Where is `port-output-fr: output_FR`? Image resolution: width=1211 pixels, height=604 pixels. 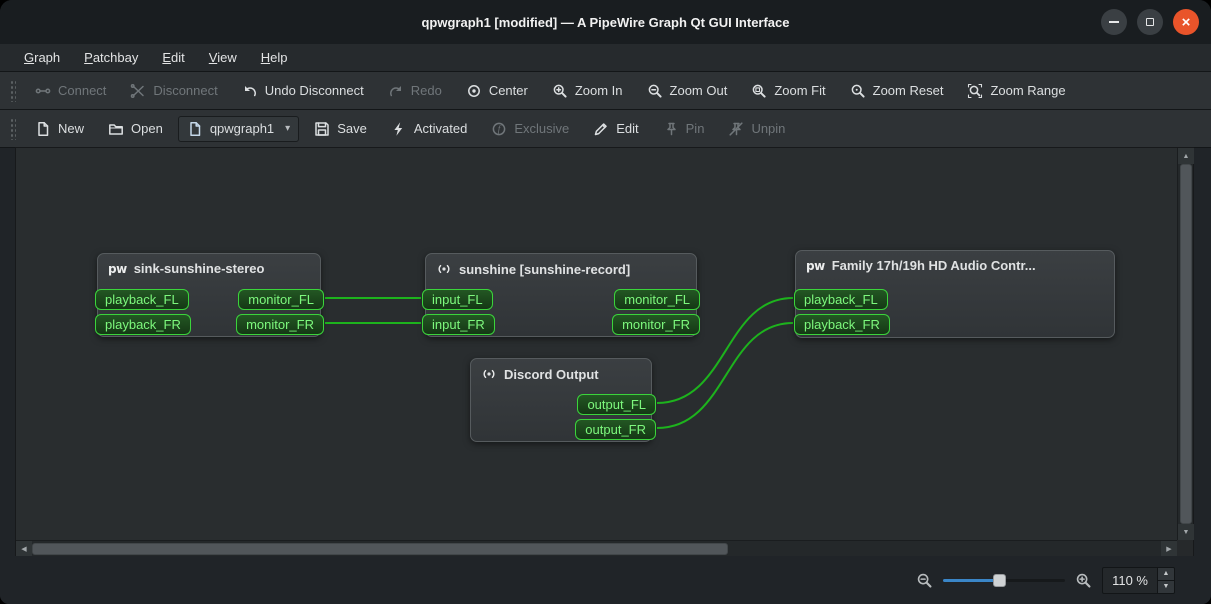
port-output-fr: output_FR is located at coordinates (615, 429).